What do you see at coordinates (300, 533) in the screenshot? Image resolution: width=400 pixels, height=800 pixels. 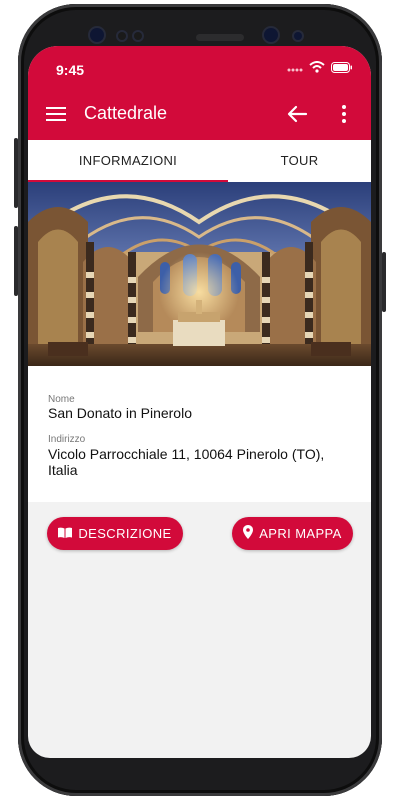 I see `open-map-button-label: APRI MAPPA` at bounding box center [300, 533].